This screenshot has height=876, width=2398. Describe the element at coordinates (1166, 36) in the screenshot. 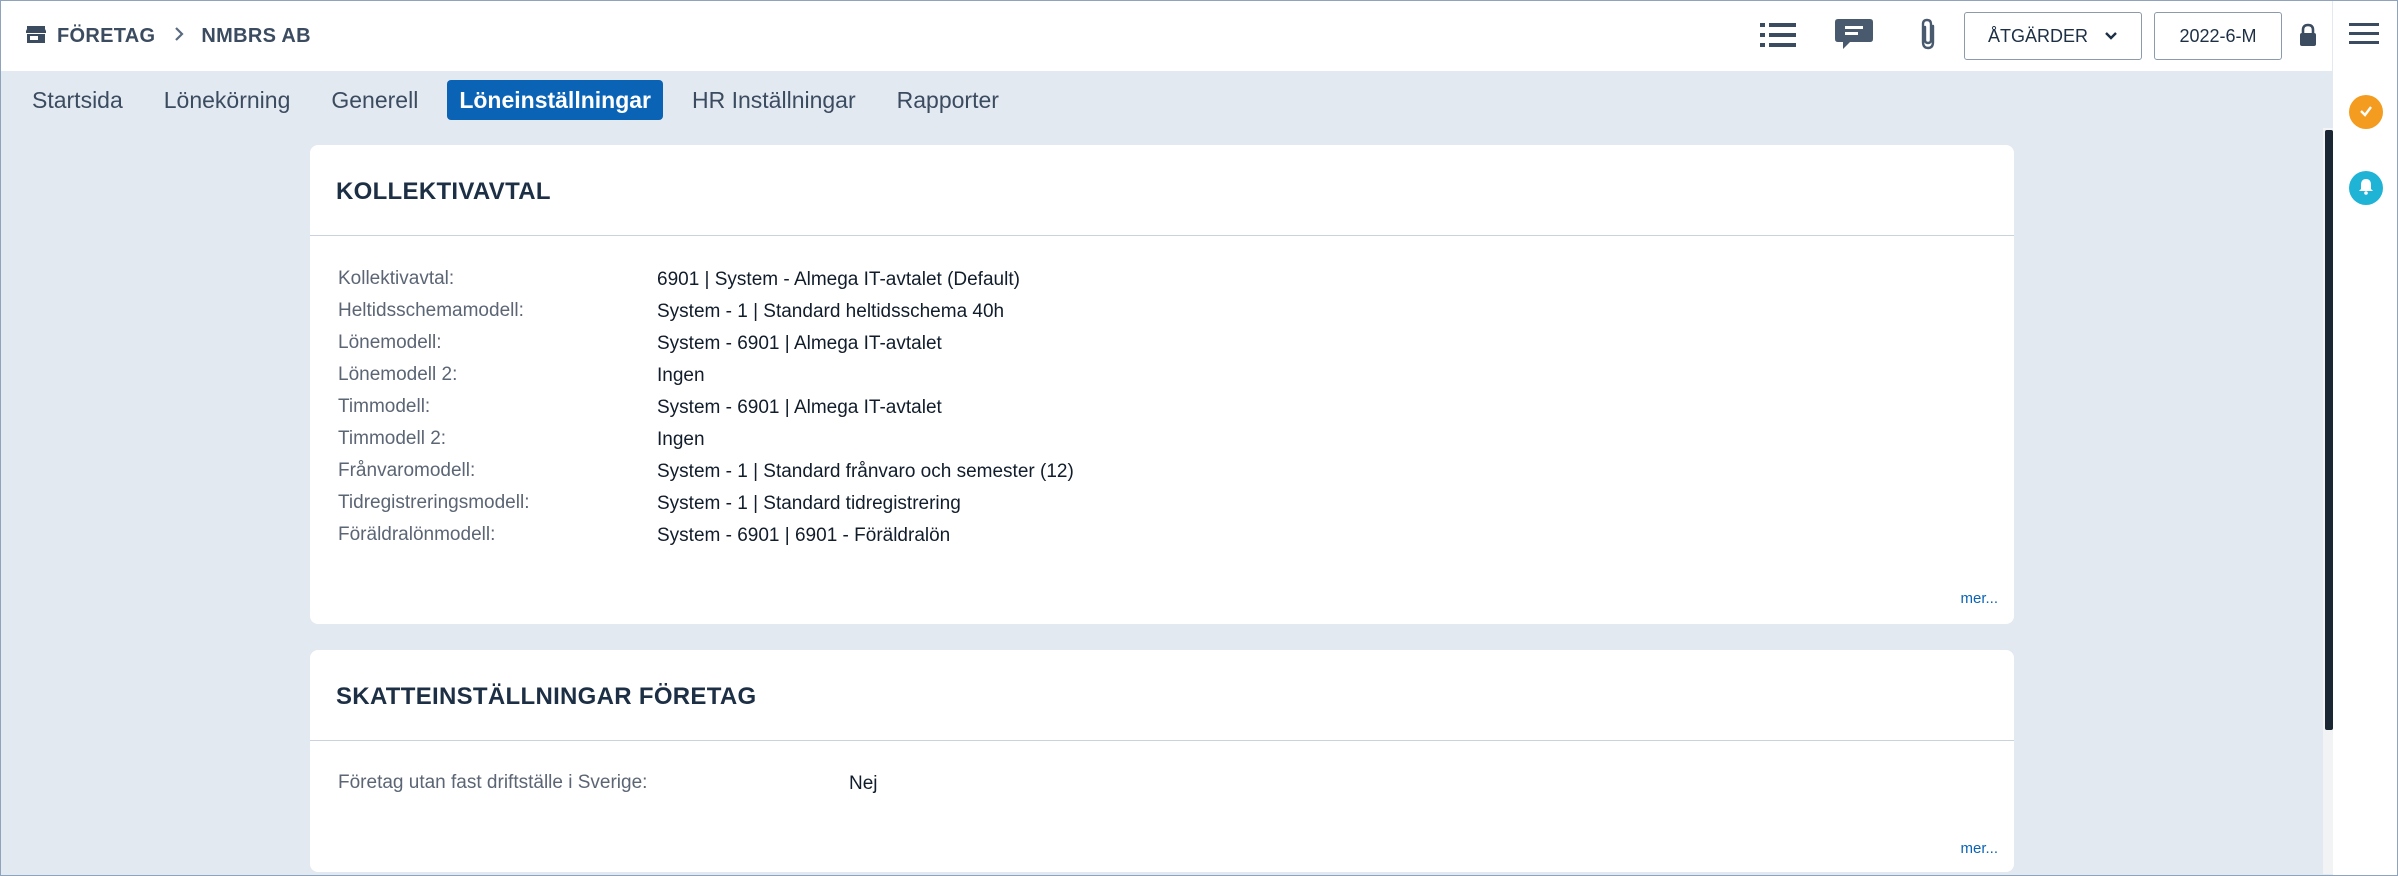

I see `top-bar: FÖRETAG NMBRS AB ÅTGÄRDER 2022-6-M` at that location.